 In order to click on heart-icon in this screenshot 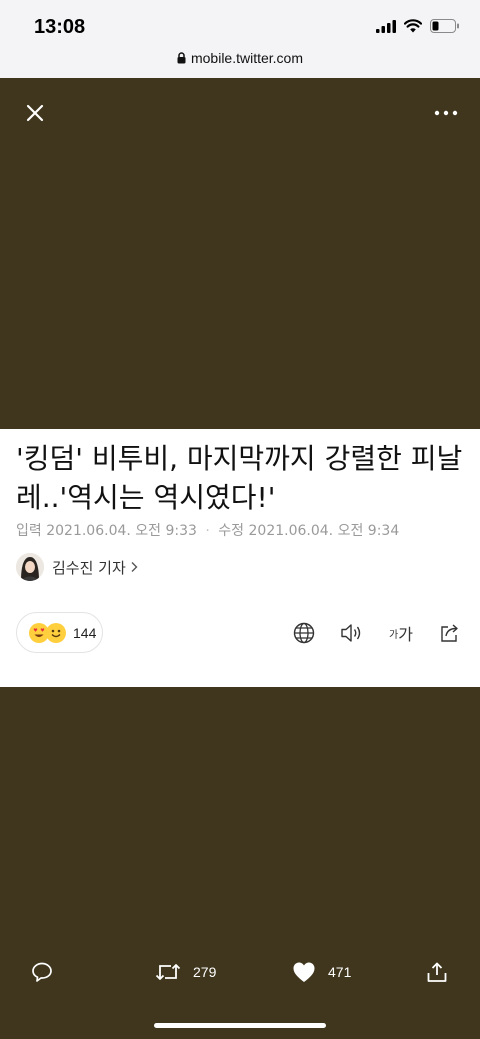, I will do `click(304, 972)`.